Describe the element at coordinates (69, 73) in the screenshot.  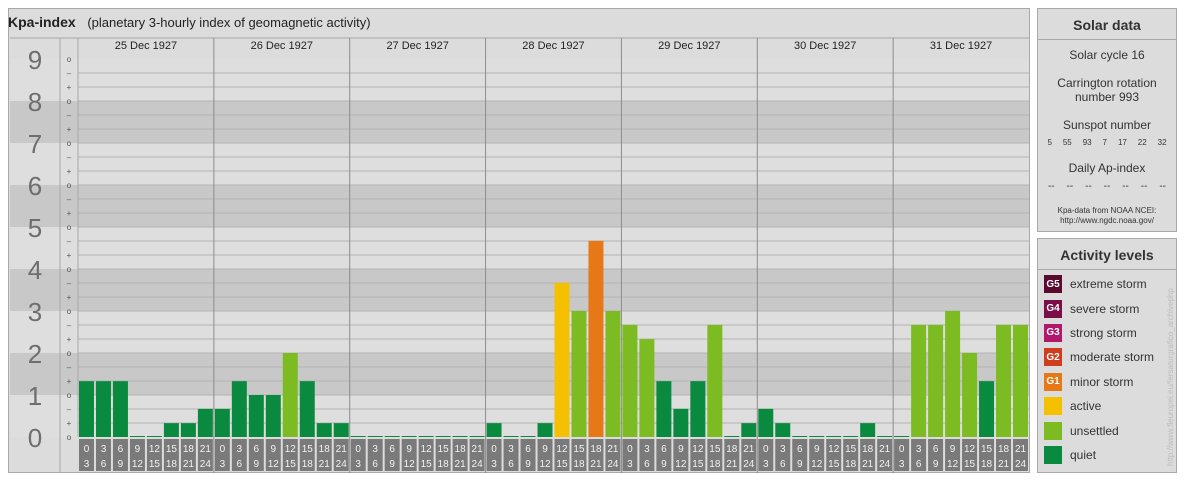
I see `y-subtick-label: –` at that location.